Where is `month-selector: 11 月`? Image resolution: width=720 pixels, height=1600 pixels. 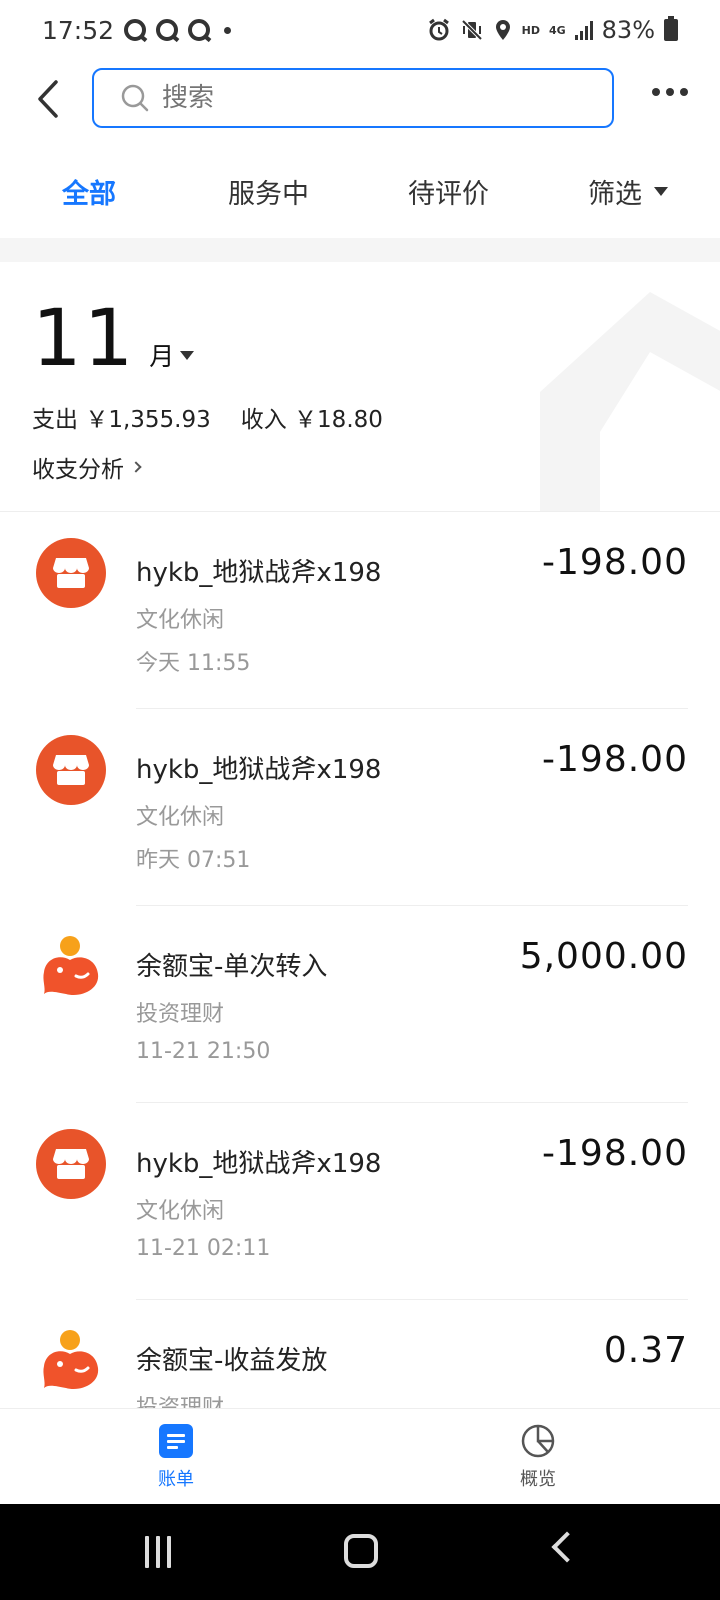
month-selector: 11 月 is located at coordinates (113, 339).